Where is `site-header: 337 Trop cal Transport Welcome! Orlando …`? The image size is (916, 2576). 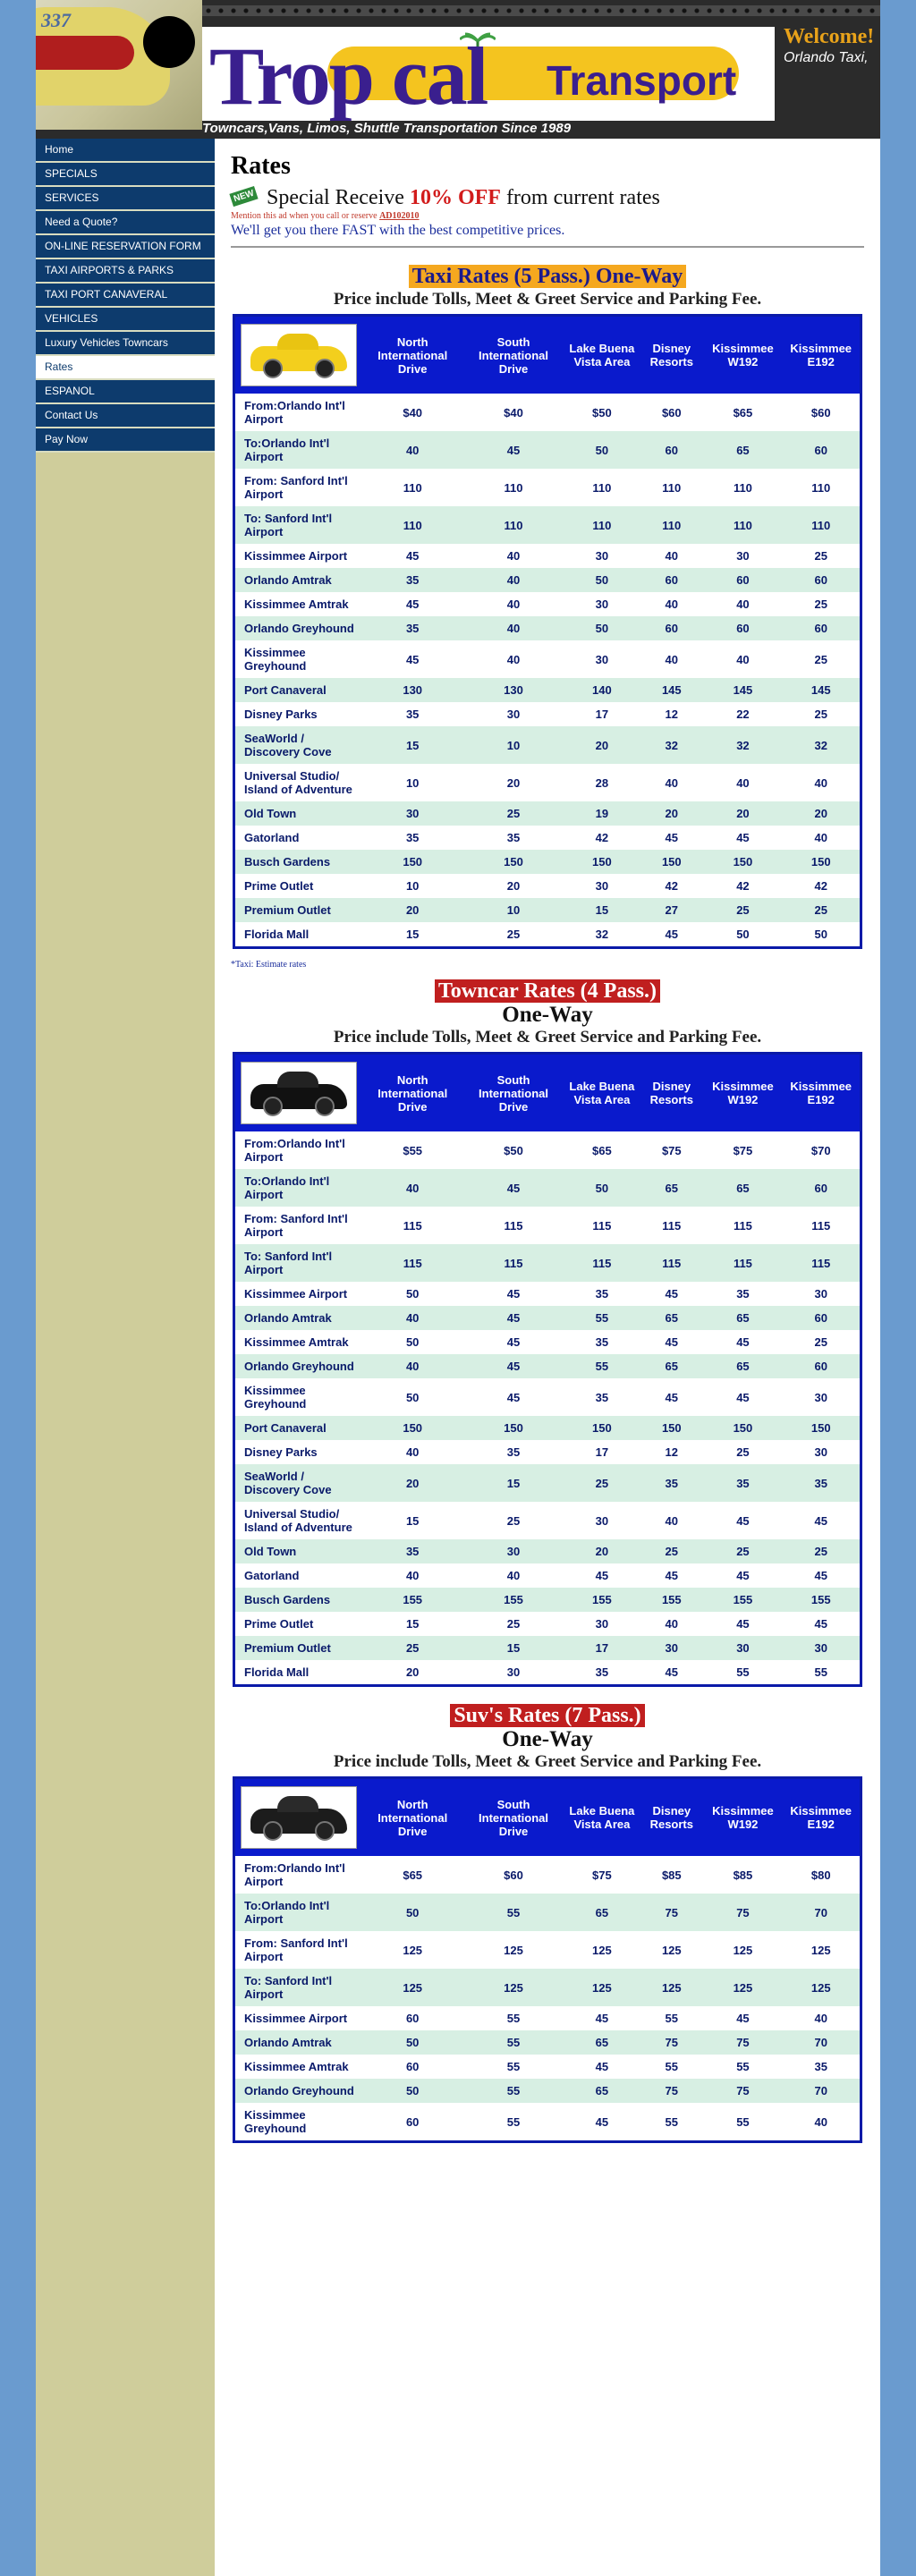
site-header: 337 Trop cal Transport Welcome! Orlando … is located at coordinates (458, 69).